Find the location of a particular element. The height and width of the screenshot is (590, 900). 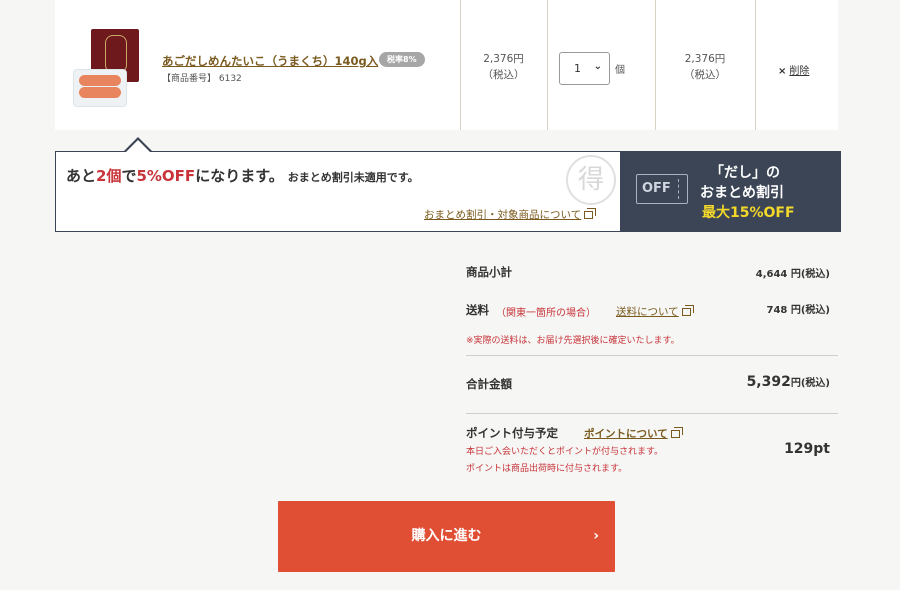

product-code: 【商品番号】 6132 is located at coordinates (202, 79).